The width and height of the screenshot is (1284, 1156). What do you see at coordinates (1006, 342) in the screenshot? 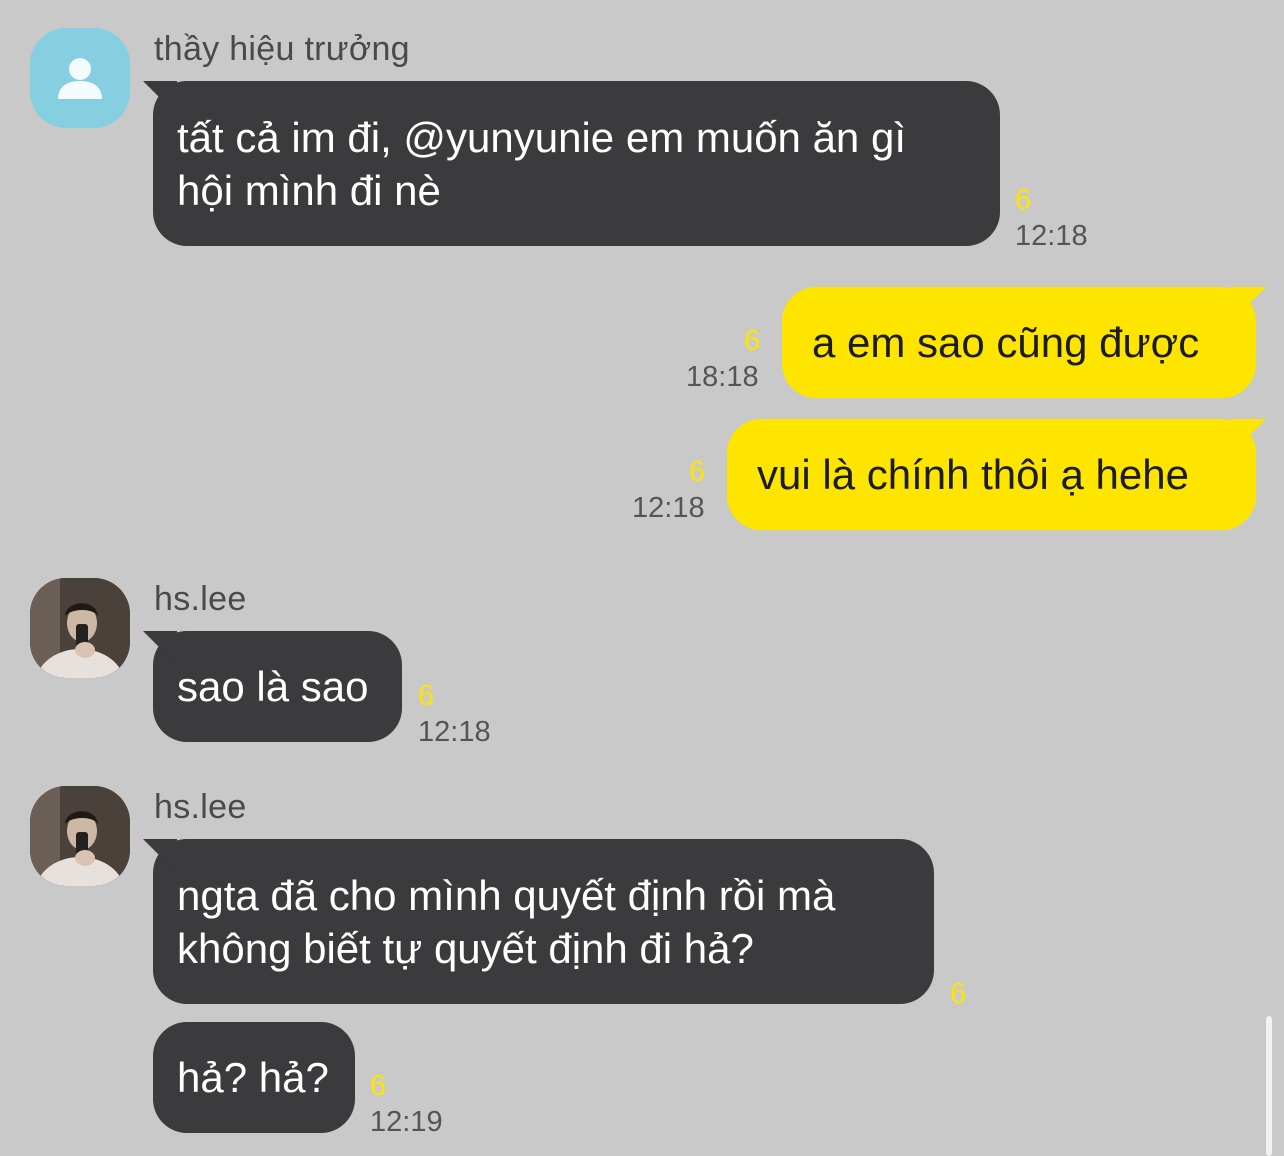
I see `message-text-line: a em sao cũng được` at bounding box center [1006, 342].